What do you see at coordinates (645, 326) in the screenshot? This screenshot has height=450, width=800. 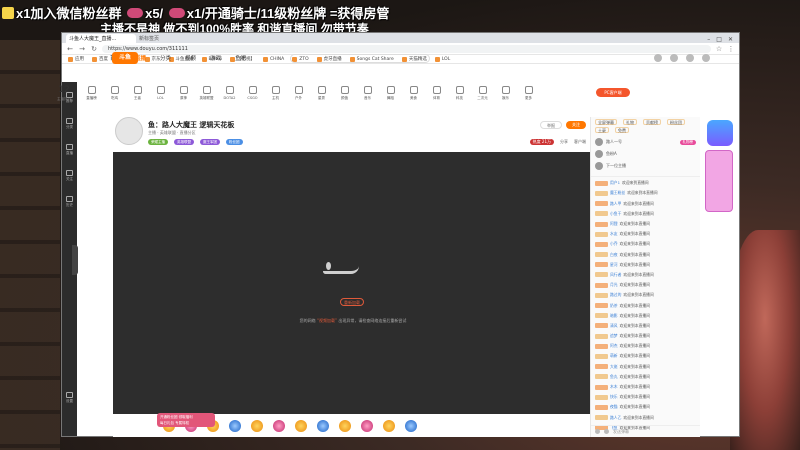 I see `list-item: 清风 欢迎来到本直播间` at bounding box center [645, 326].